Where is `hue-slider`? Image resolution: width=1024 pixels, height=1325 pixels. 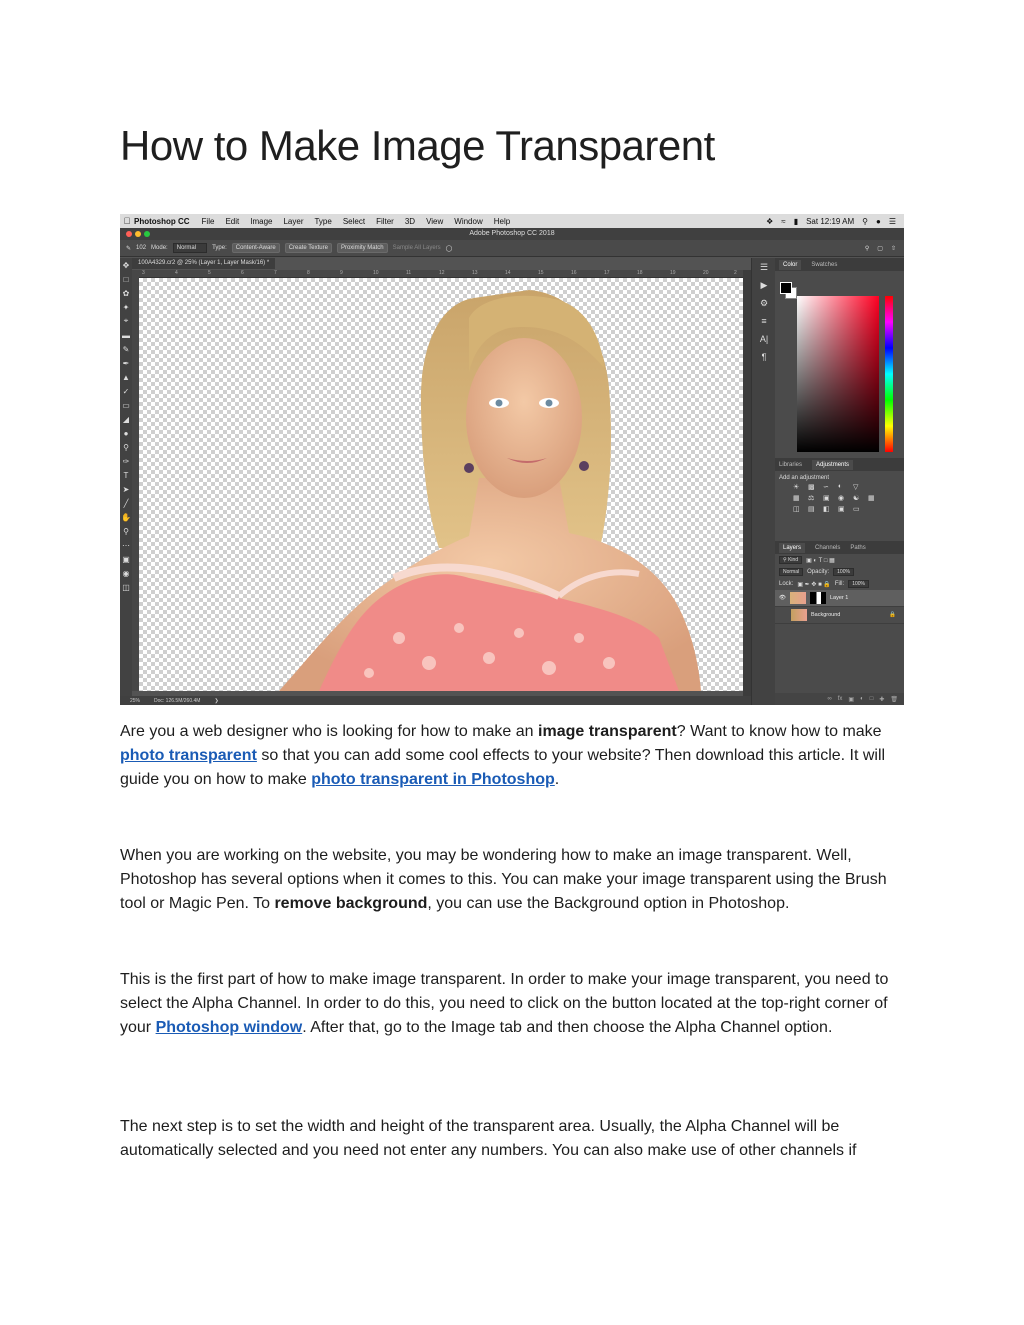 hue-slider is located at coordinates (889, 374).